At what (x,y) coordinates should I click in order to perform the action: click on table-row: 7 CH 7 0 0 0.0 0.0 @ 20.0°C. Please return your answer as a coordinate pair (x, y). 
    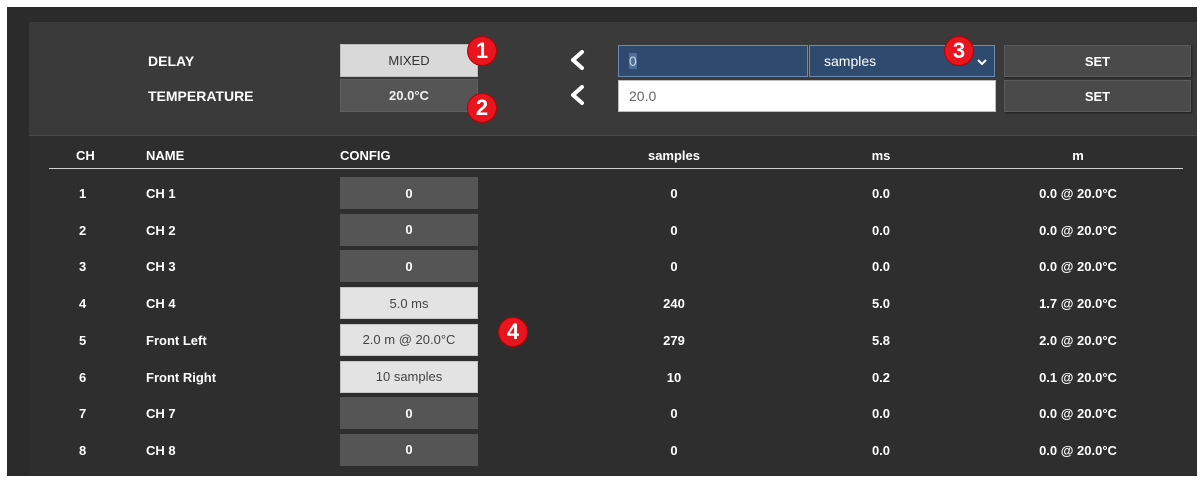
    Looking at the image, I should click on (613, 414).